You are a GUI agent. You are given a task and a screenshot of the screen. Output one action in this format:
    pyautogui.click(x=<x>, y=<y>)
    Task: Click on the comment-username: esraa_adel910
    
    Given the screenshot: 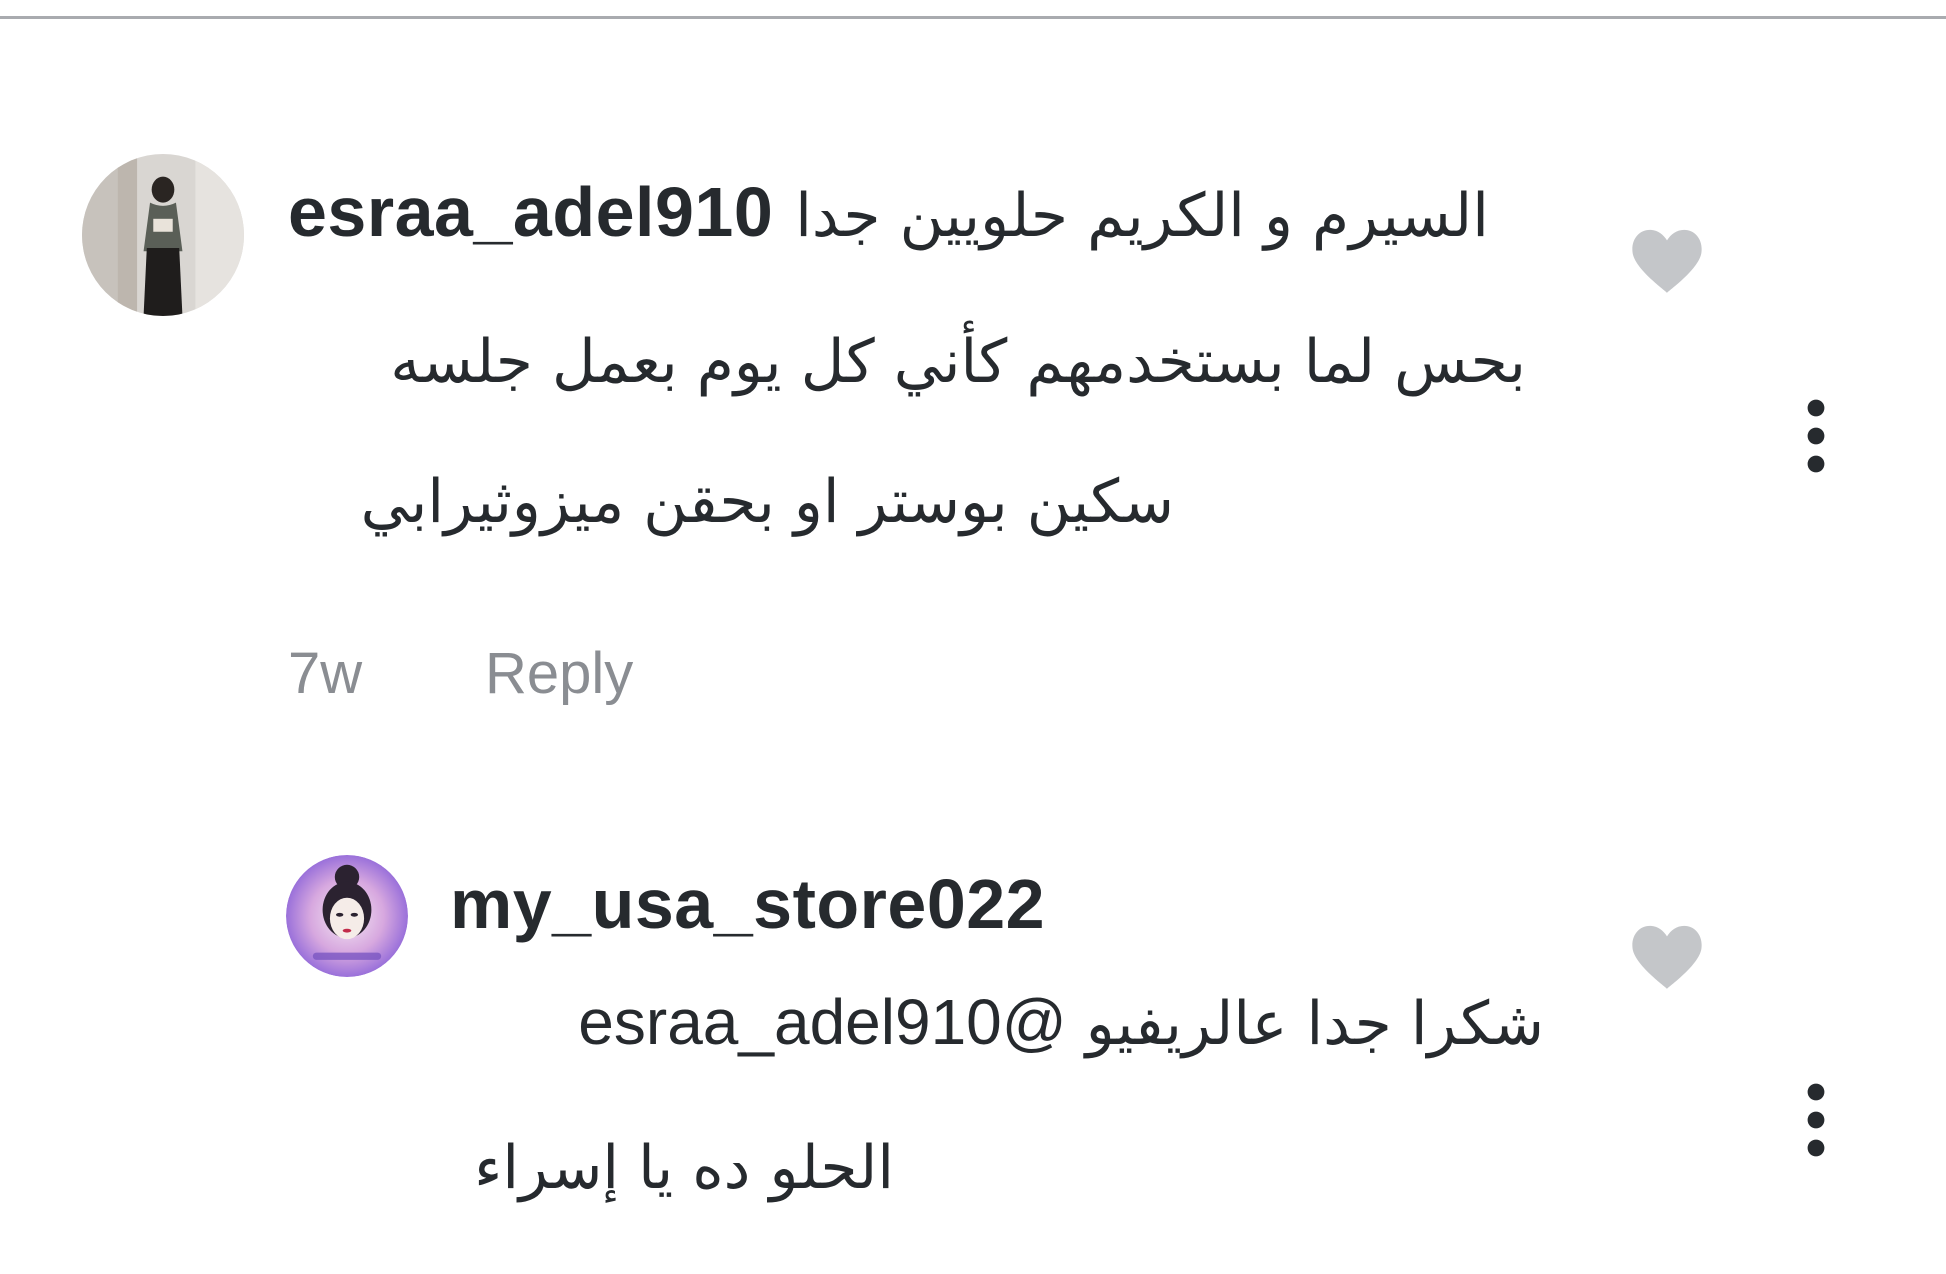 What is the action you would take?
    pyautogui.click(x=530, y=212)
    